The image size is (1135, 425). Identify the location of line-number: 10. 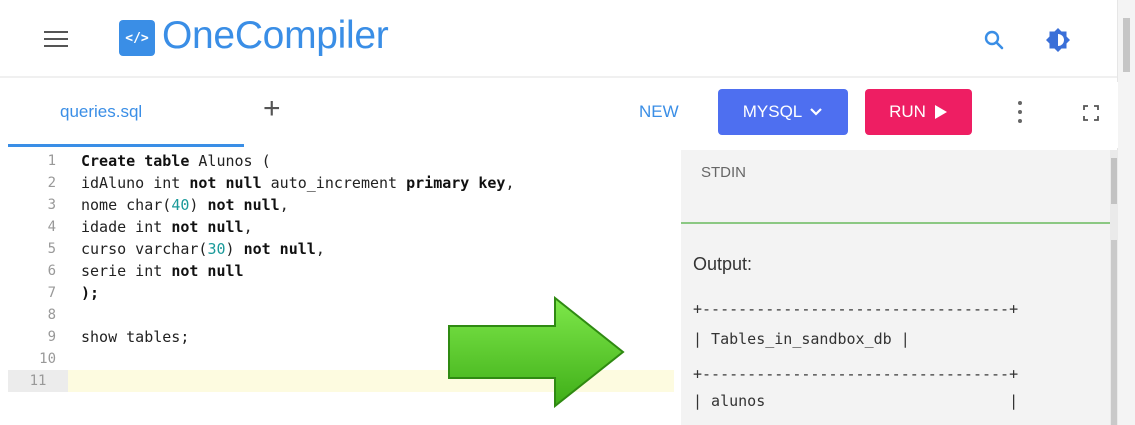
(47, 359).